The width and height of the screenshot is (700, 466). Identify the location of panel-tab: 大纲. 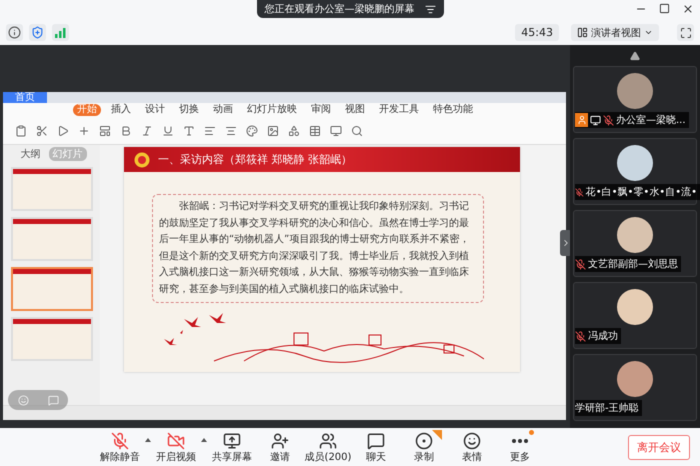
(30, 154).